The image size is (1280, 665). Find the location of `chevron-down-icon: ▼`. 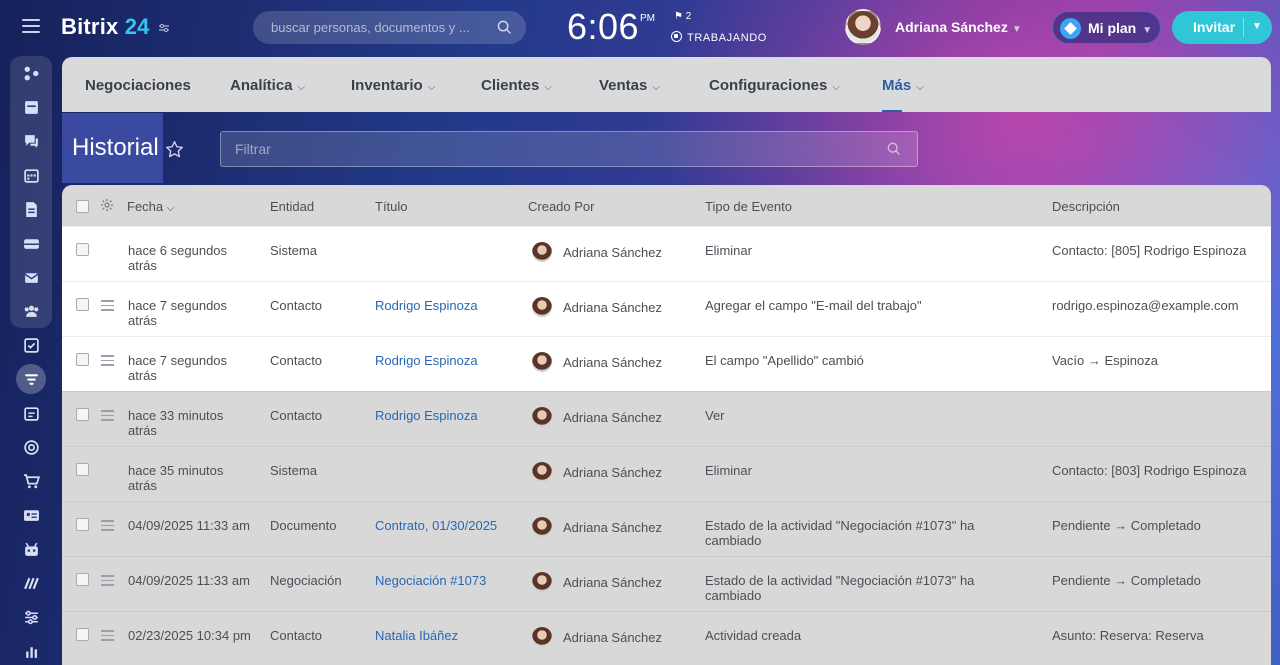

chevron-down-icon: ▼ is located at coordinates (1257, 26).